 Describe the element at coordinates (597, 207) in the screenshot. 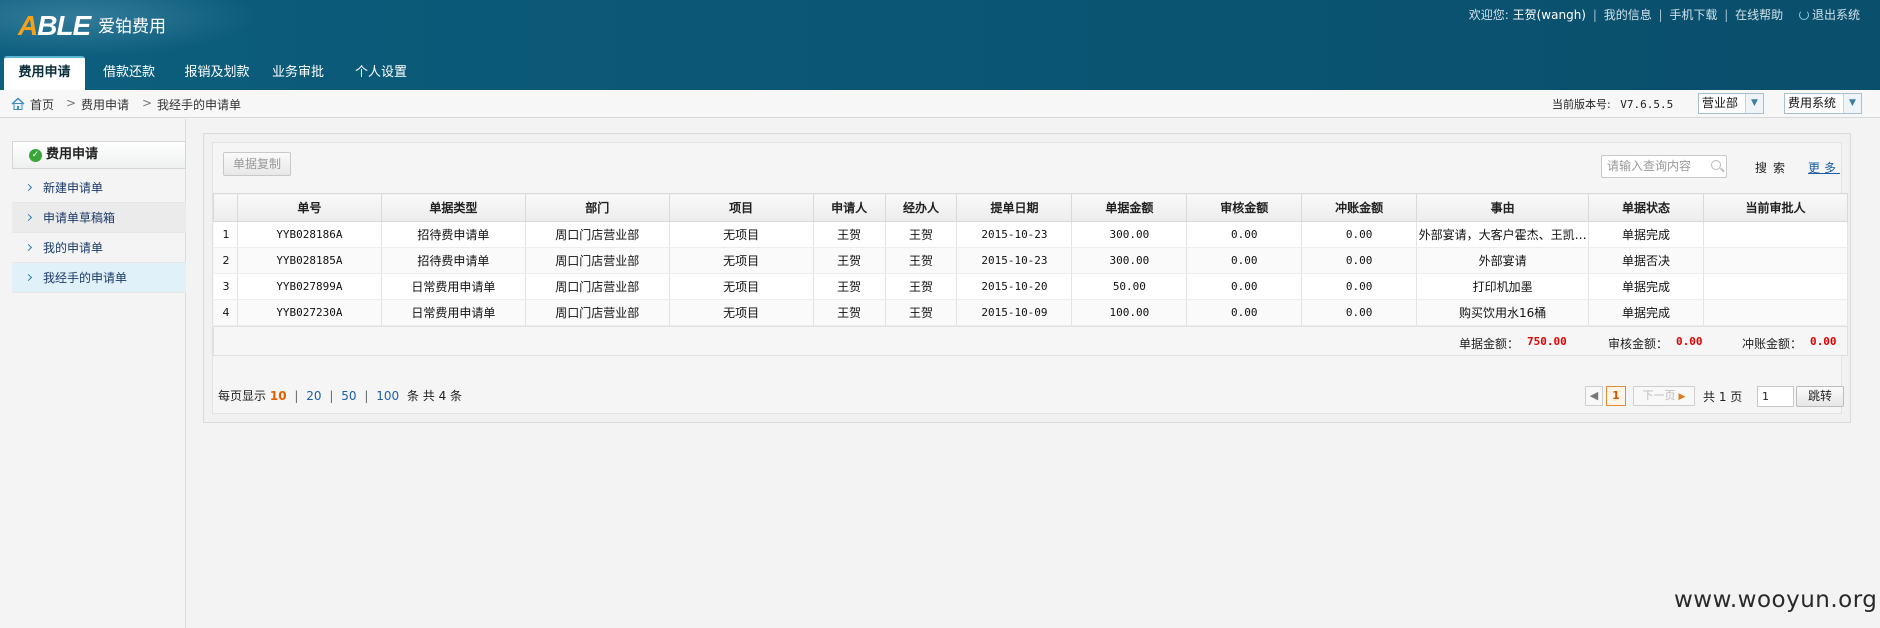

I see `col-header-department: 部门` at that location.